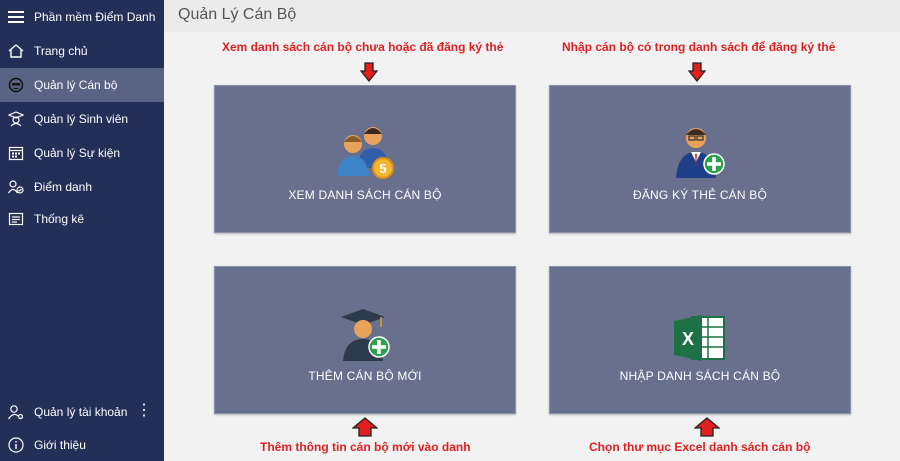 The image size is (900, 461). I want to click on svg-text: 5, so click(382, 168).